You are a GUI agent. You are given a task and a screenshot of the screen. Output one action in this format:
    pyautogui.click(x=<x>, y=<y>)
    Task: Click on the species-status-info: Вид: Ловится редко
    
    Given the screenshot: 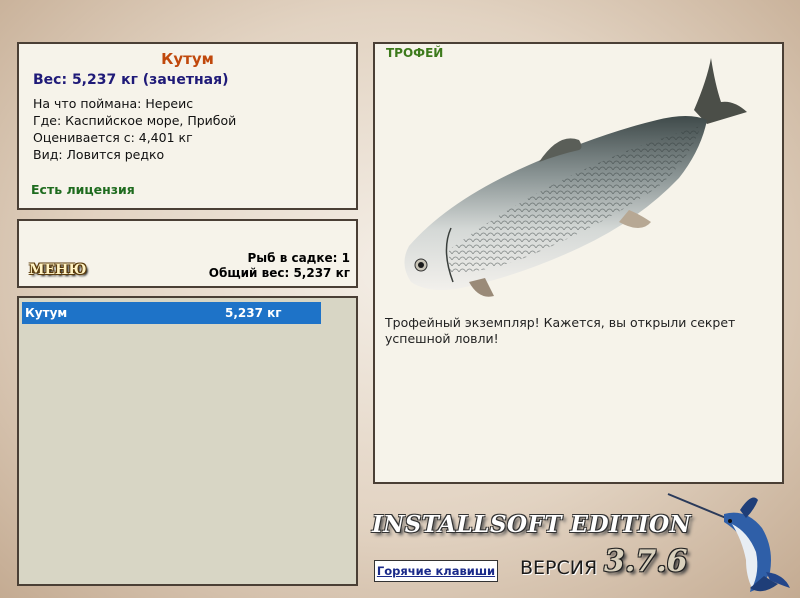 What is the action you would take?
    pyautogui.click(x=99, y=154)
    